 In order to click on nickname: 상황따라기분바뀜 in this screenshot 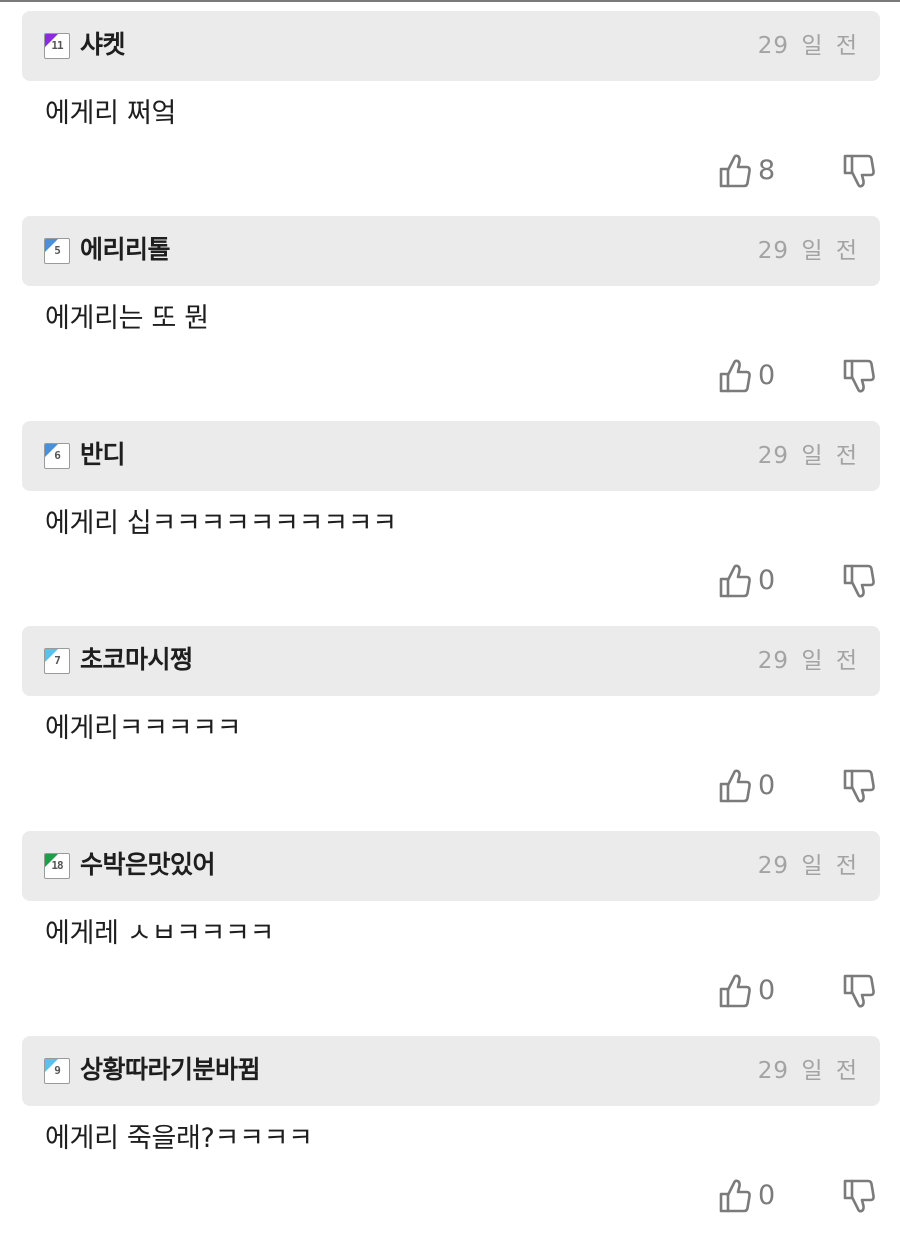, I will do `click(170, 1070)`.